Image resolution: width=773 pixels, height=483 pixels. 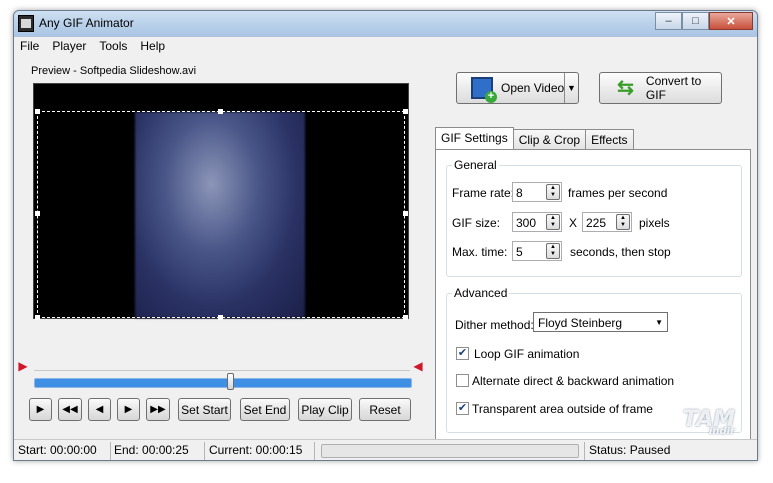 I want to click on step-forward-button: ▶, so click(x=128, y=409).